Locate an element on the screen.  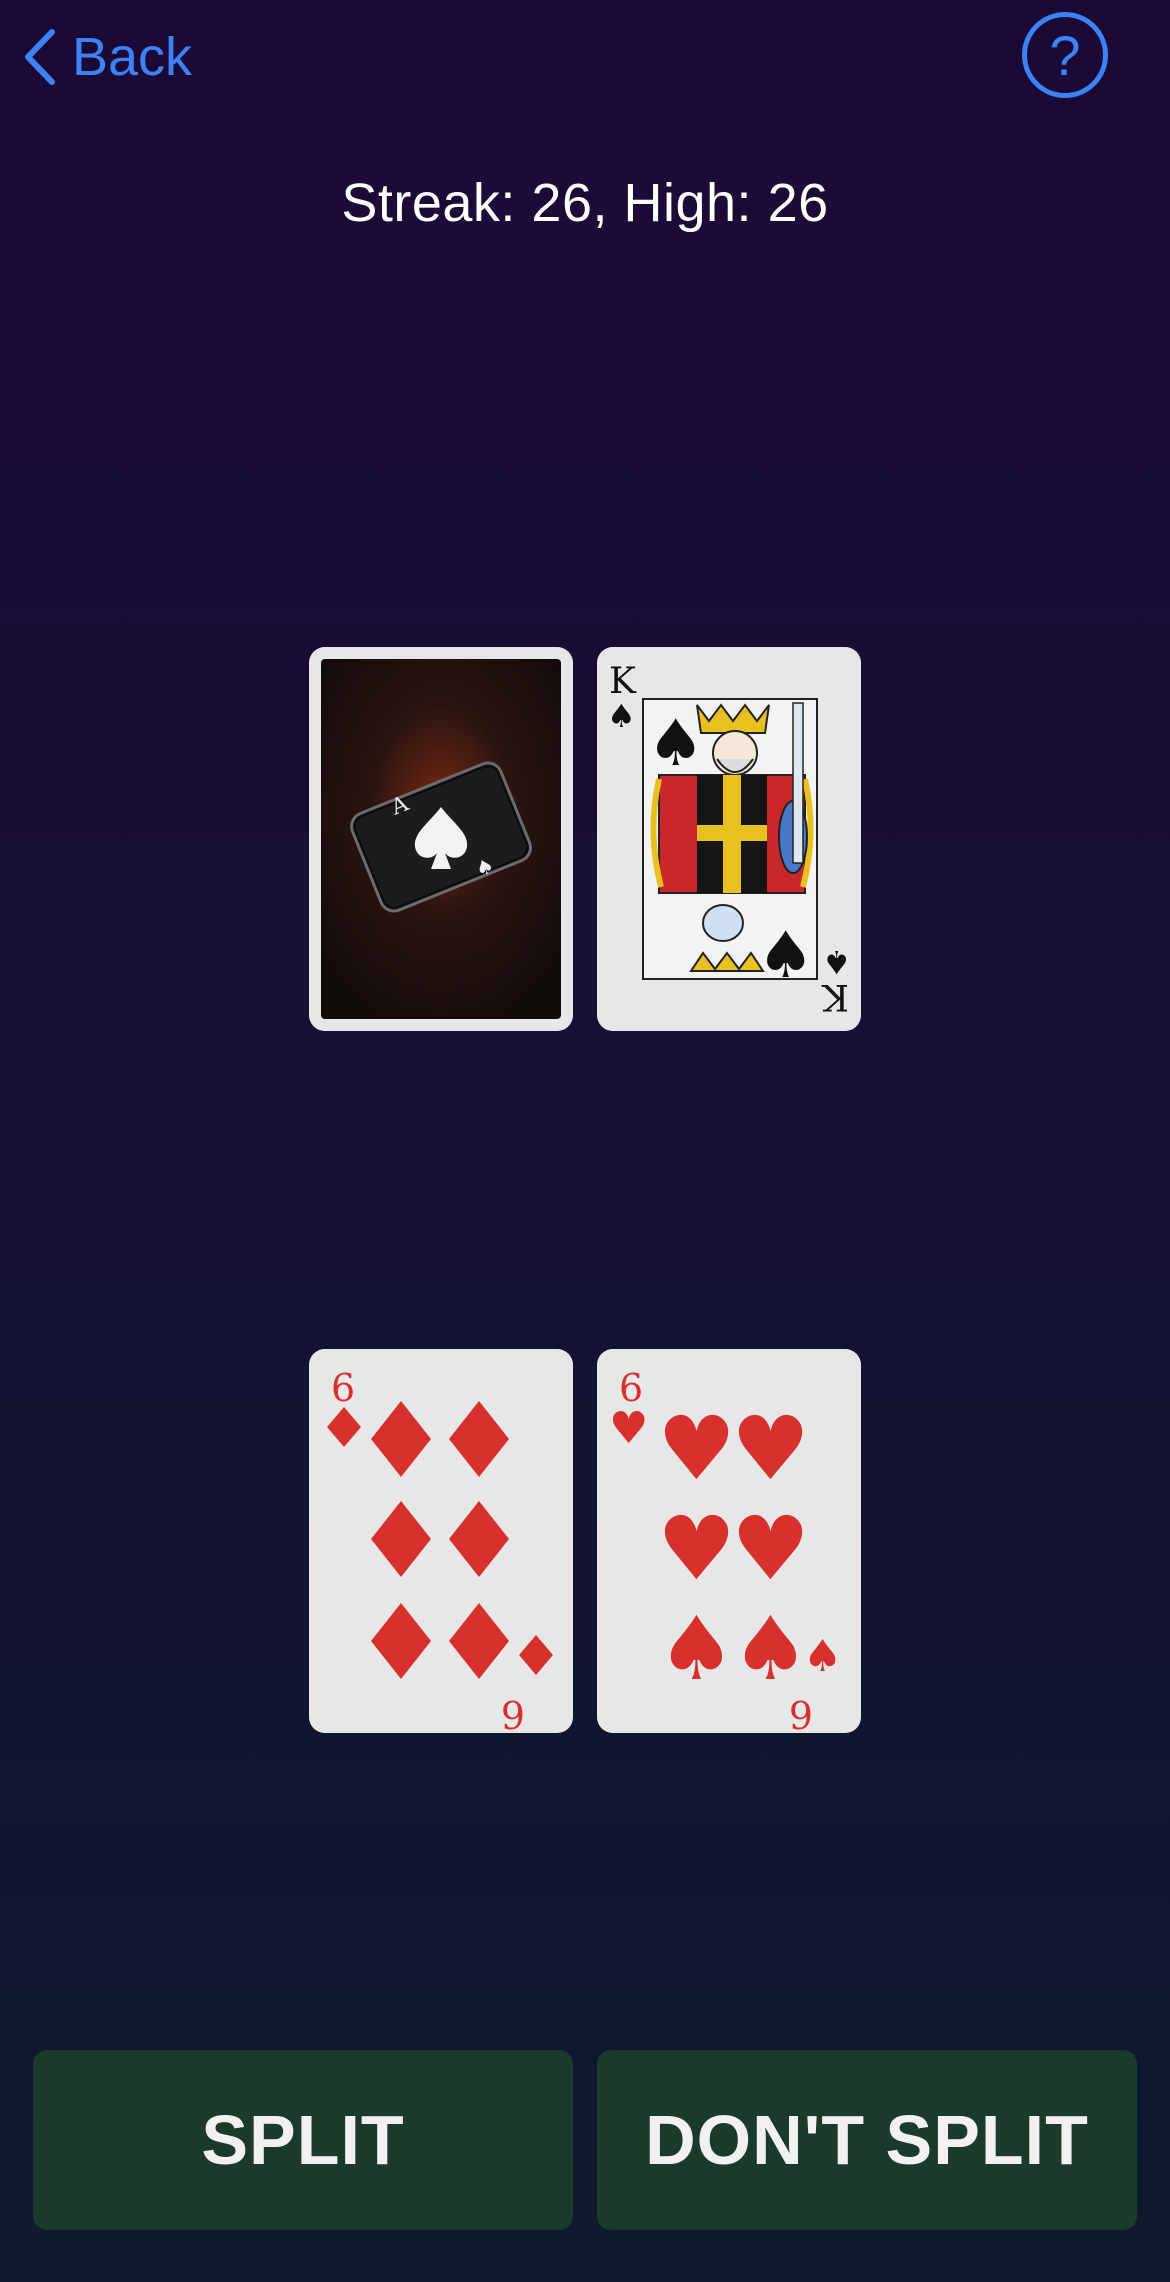
streak-status: Streak: 26, High: 26 is located at coordinates (585, 203).